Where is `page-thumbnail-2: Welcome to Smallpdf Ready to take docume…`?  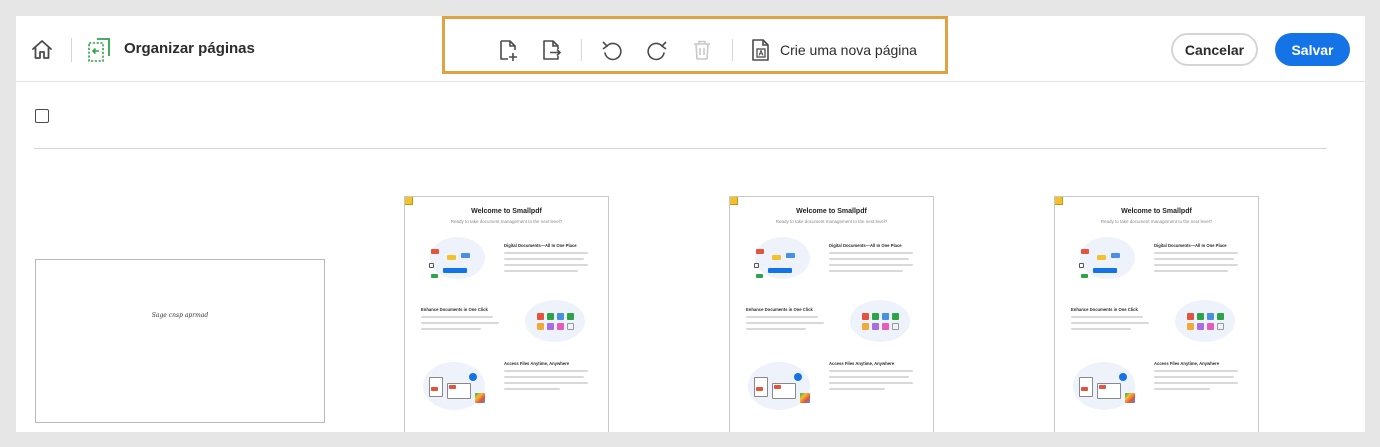
page-thumbnail-2: Welcome to Smallpdf Ready to take docume… is located at coordinates (506, 314).